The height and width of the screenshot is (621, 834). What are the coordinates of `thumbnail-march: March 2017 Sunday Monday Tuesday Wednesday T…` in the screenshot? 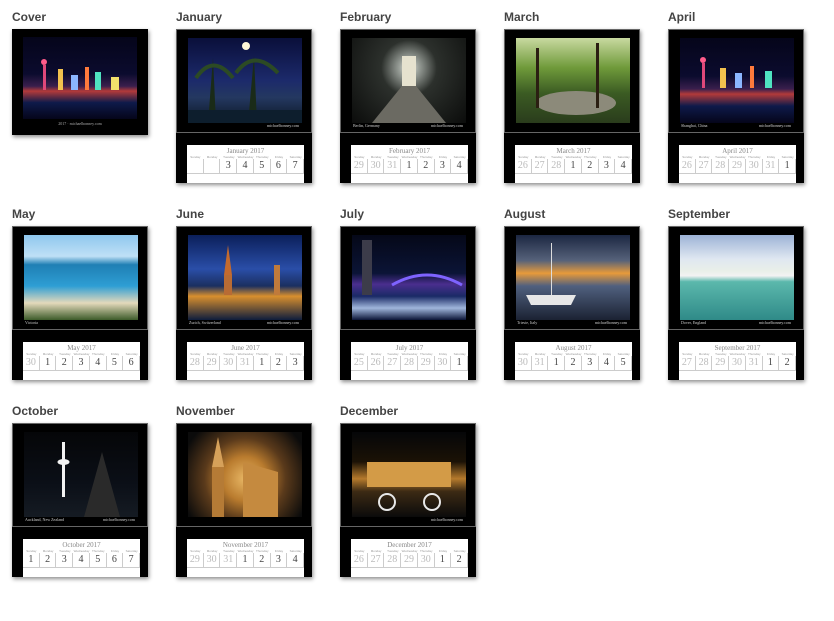 It's located at (572, 106).